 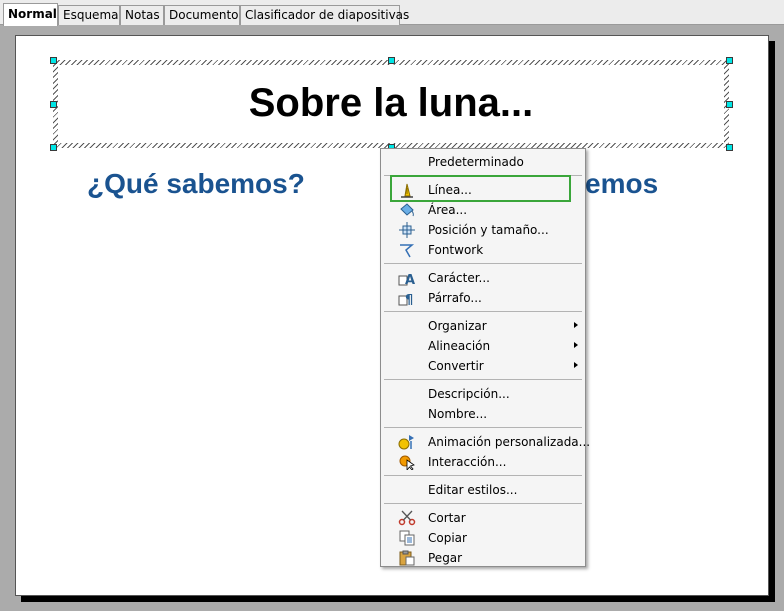 I want to click on resize-handle-right, so click(x=729, y=104).